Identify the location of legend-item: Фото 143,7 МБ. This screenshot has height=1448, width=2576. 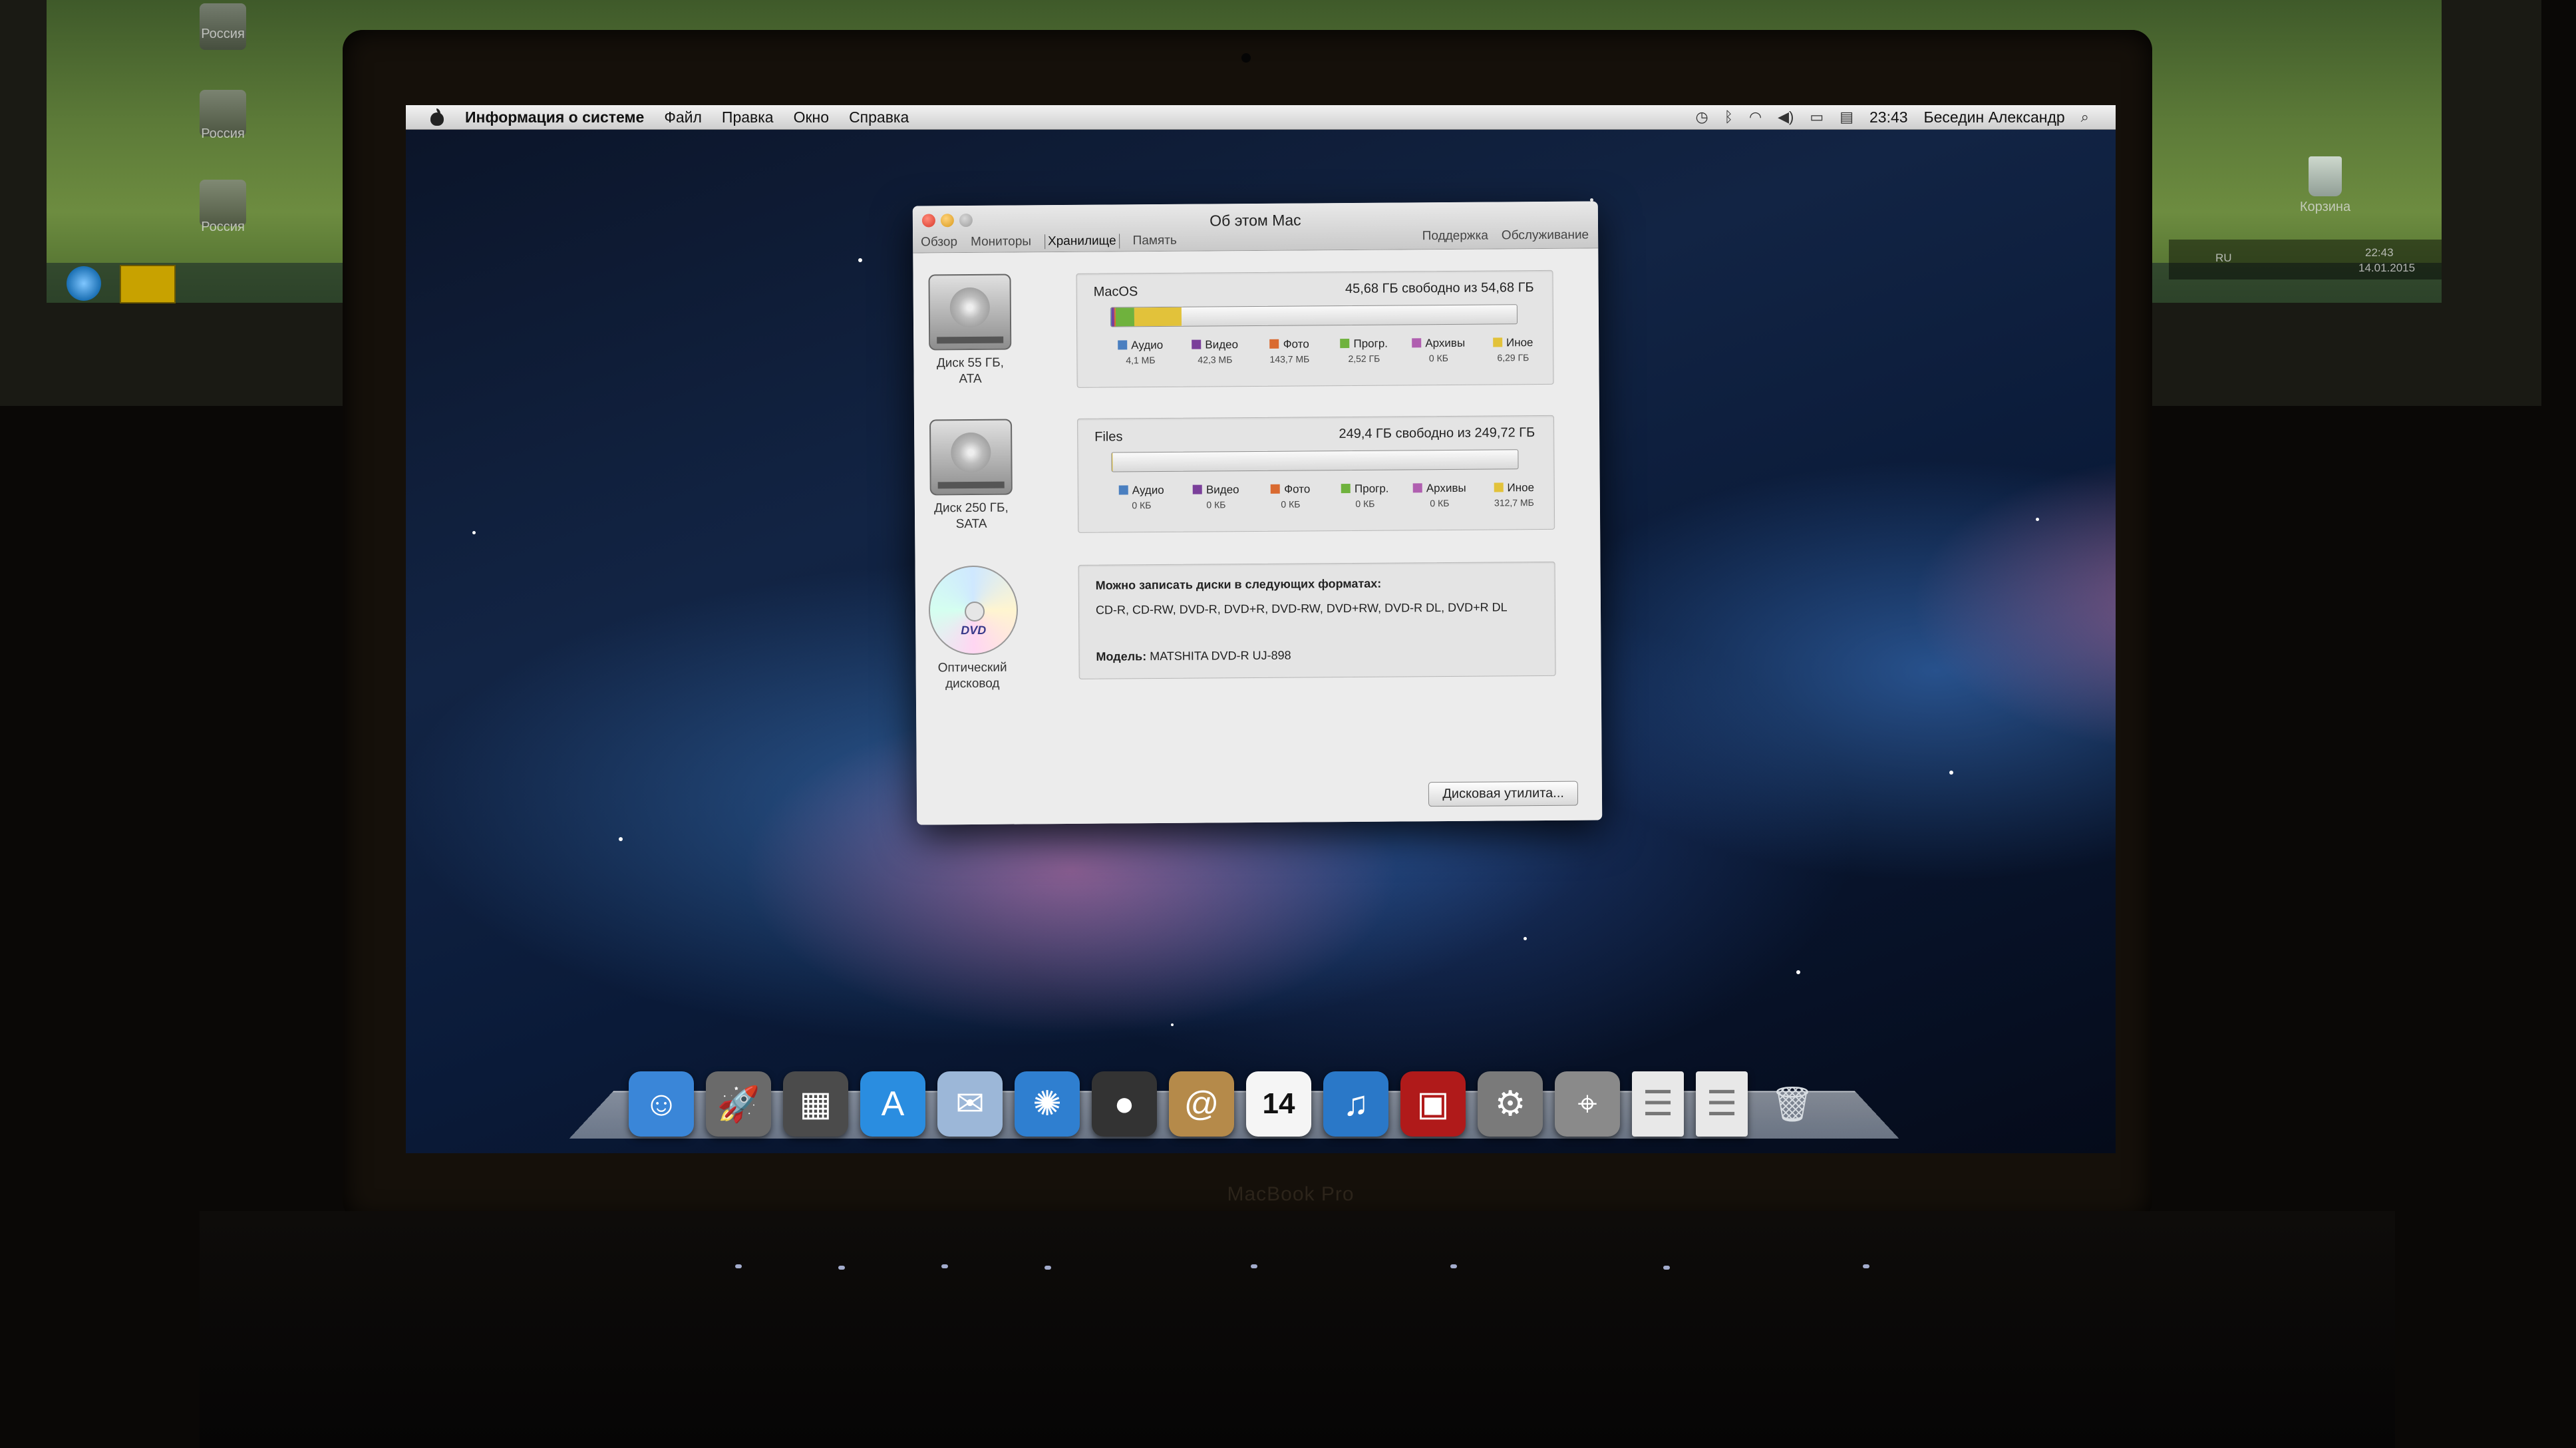
(1289, 351).